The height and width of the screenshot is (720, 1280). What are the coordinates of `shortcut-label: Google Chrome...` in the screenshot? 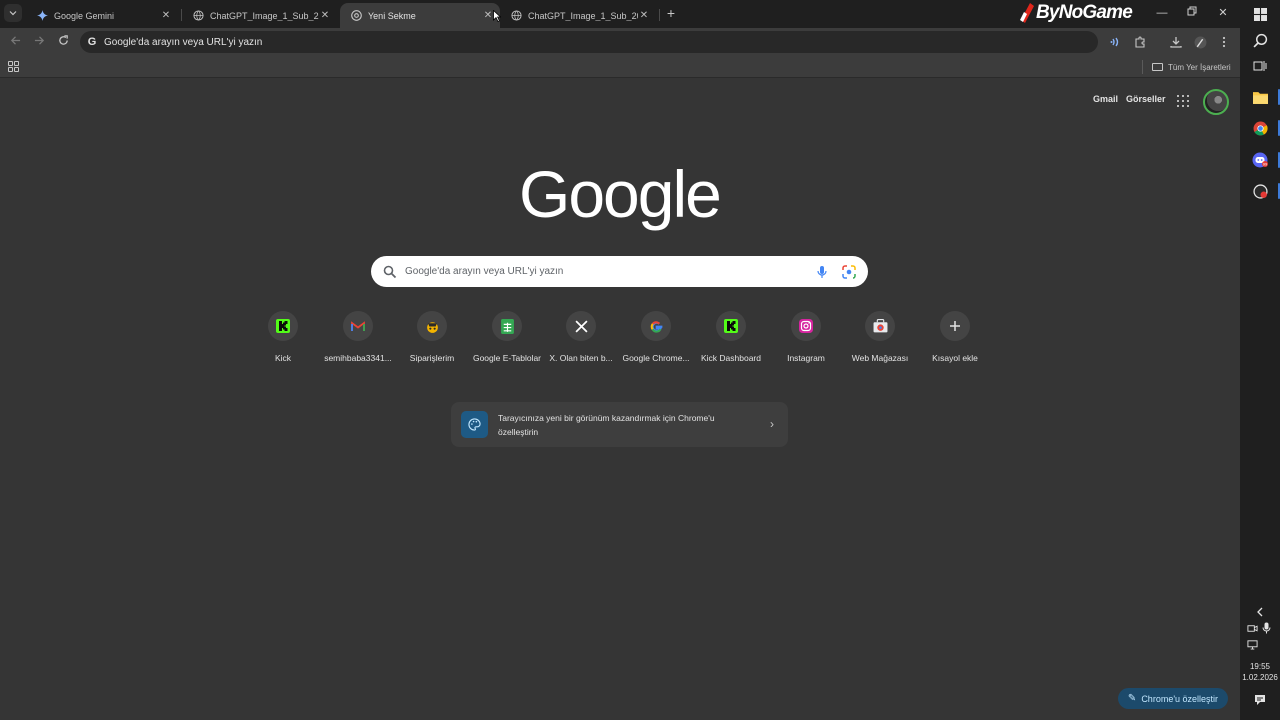 It's located at (656, 358).